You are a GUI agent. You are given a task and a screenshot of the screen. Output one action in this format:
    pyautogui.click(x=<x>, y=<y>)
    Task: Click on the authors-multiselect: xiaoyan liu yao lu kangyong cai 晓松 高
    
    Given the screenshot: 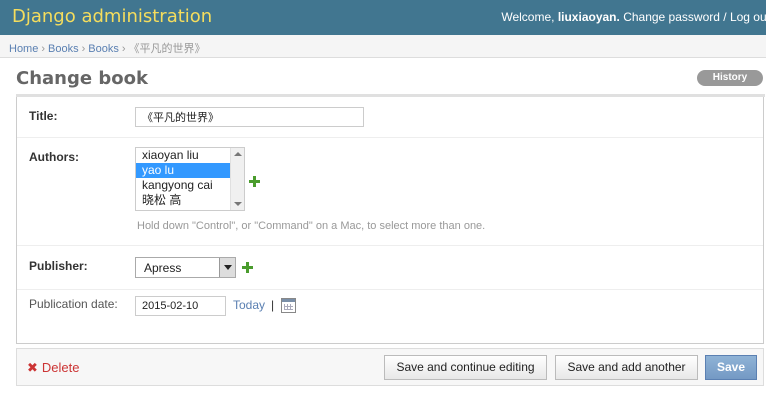 What is the action you would take?
    pyautogui.click(x=190, y=179)
    